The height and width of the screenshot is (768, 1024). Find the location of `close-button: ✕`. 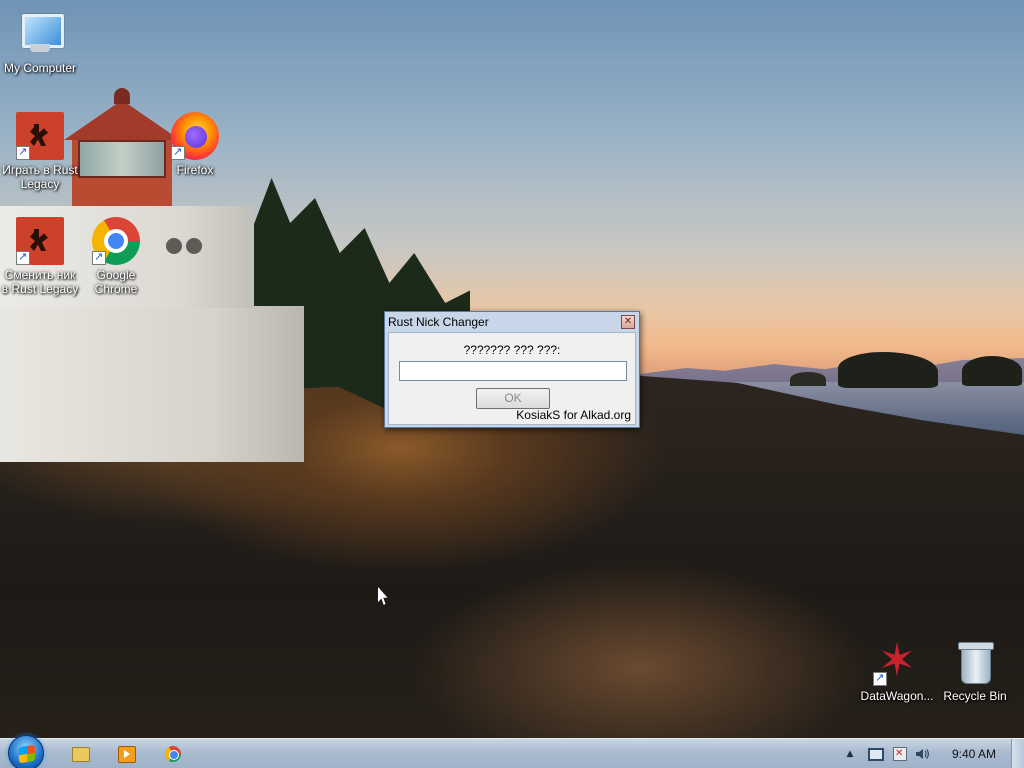

close-button: ✕ is located at coordinates (628, 322).